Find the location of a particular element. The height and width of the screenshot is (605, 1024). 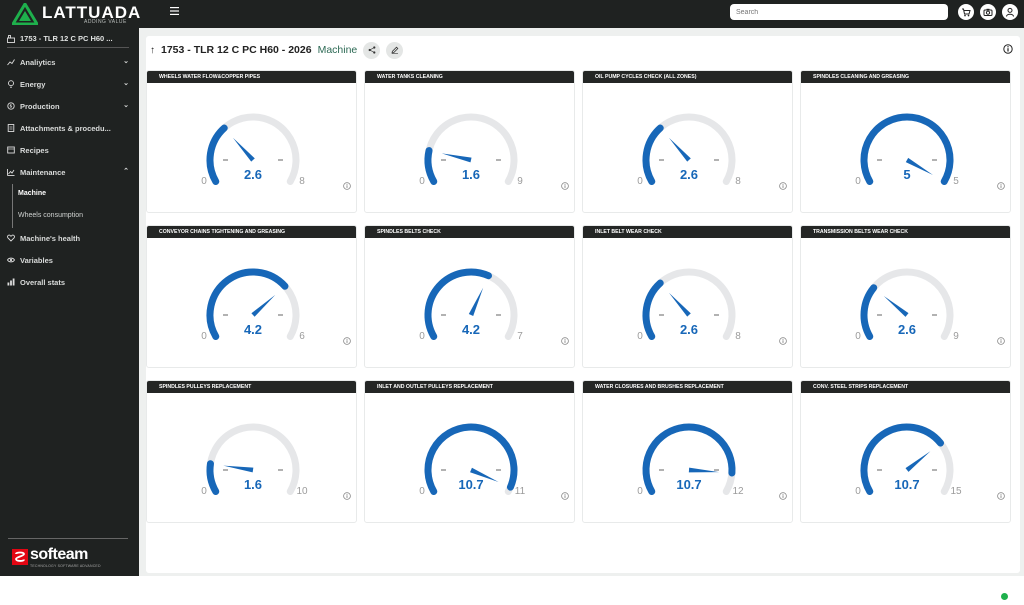

gauge-title: WATER CLOSURES AND BRUSHES REPLACEMENT is located at coordinates (687, 387).